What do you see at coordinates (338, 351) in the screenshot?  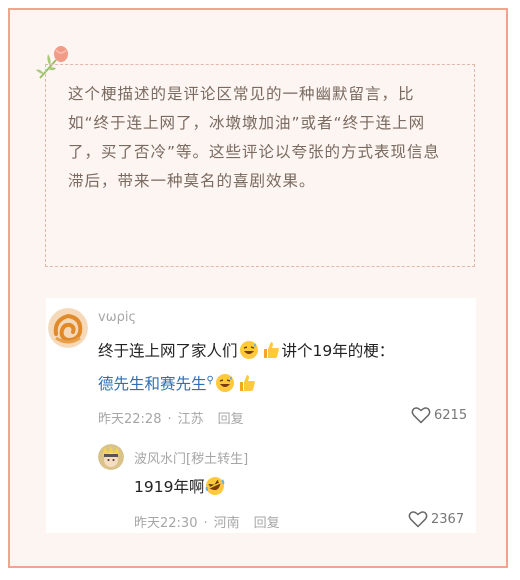 I see `comment-text-part2: 讲个19年的梗：` at bounding box center [338, 351].